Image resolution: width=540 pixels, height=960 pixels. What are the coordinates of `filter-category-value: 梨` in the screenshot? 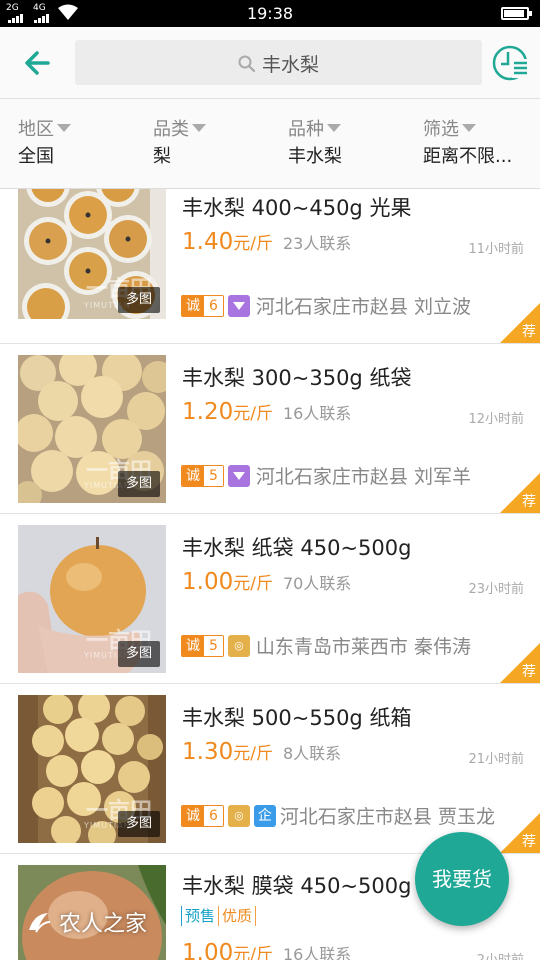 It's located at (162, 156).